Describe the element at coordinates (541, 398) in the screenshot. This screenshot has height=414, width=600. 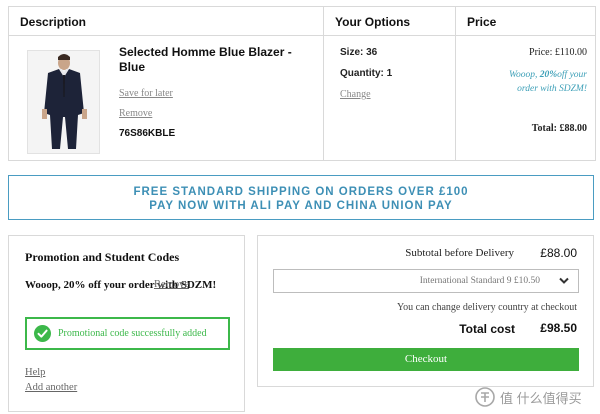
I see `watermark-text: 值 什么值得买` at that location.